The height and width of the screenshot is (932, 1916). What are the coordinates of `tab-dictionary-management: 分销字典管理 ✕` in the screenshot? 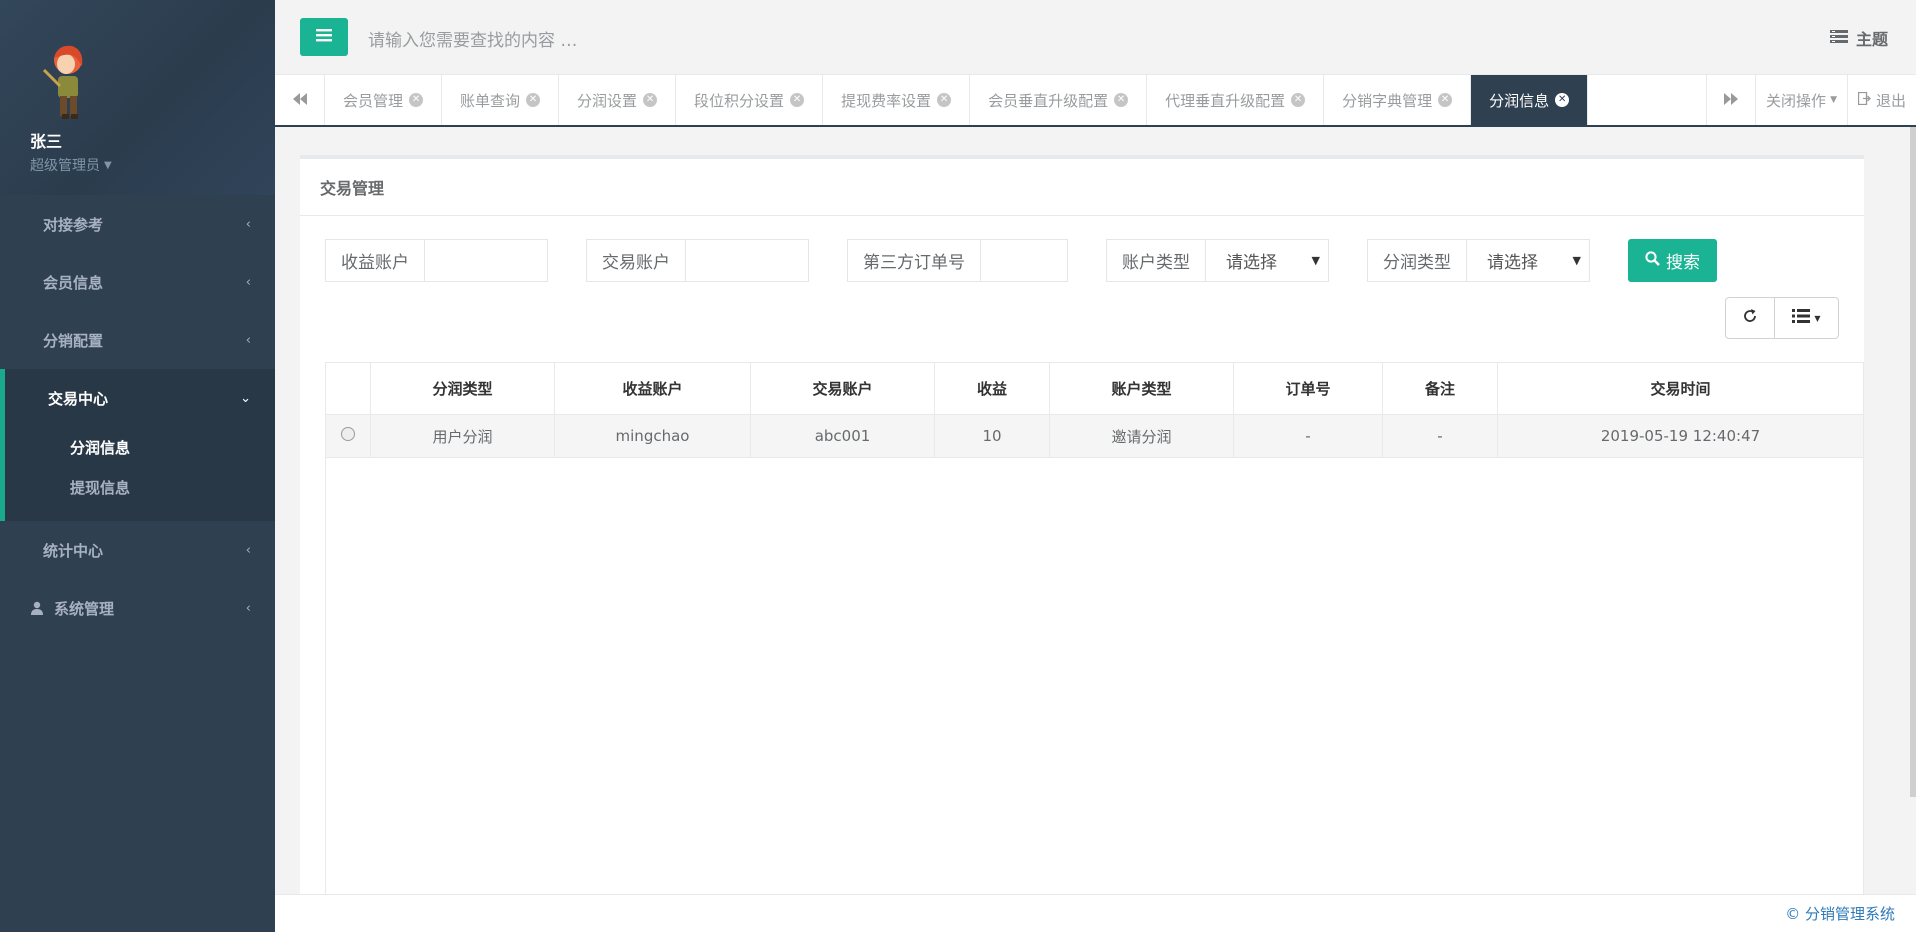 It's located at (1398, 100).